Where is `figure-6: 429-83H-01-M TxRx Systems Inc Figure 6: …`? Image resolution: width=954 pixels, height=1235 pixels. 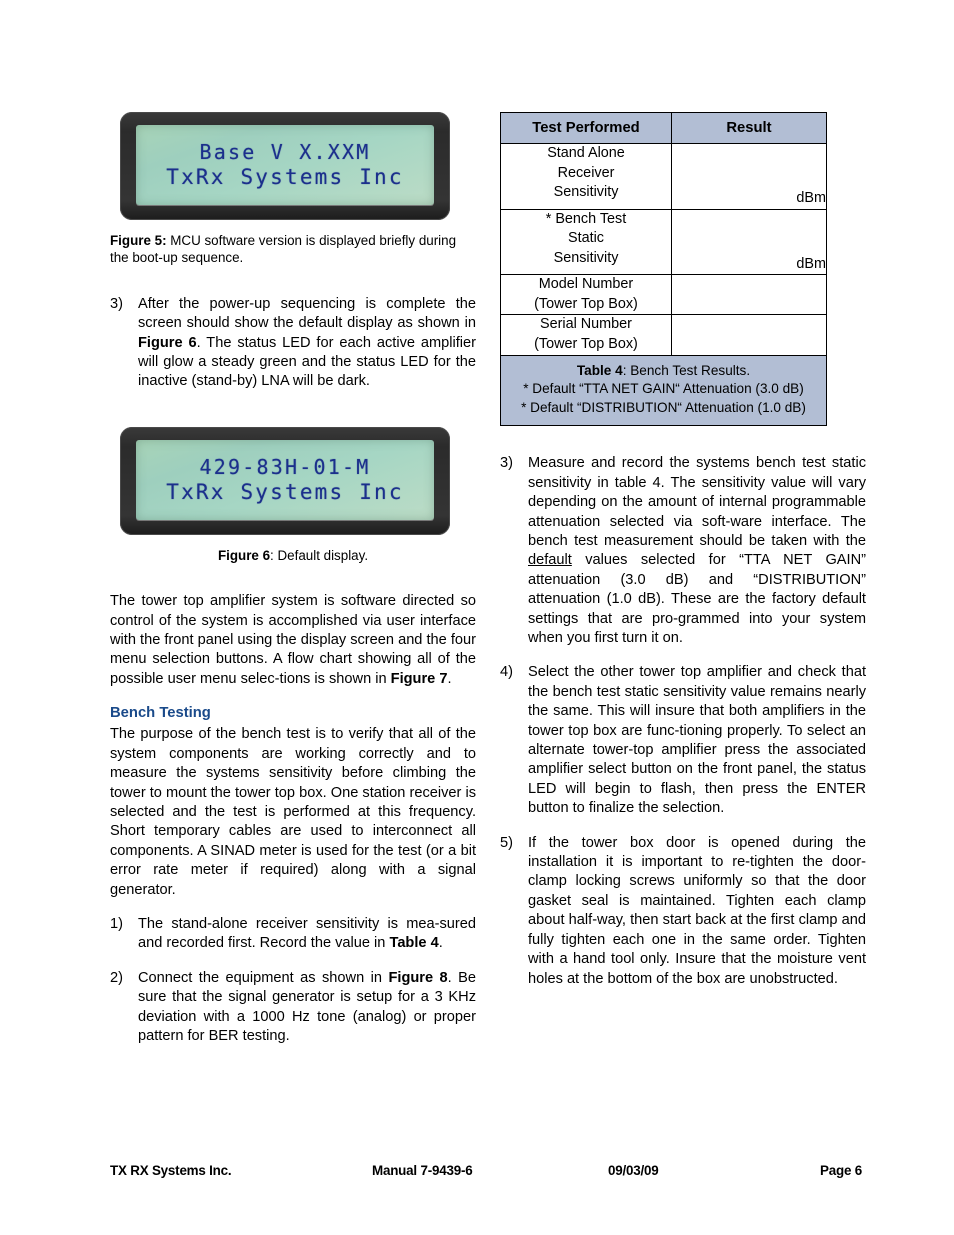 figure-6: 429-83H-01-M TxRx Systems Inc Figure 6: … is located at coordinates (293, 495).